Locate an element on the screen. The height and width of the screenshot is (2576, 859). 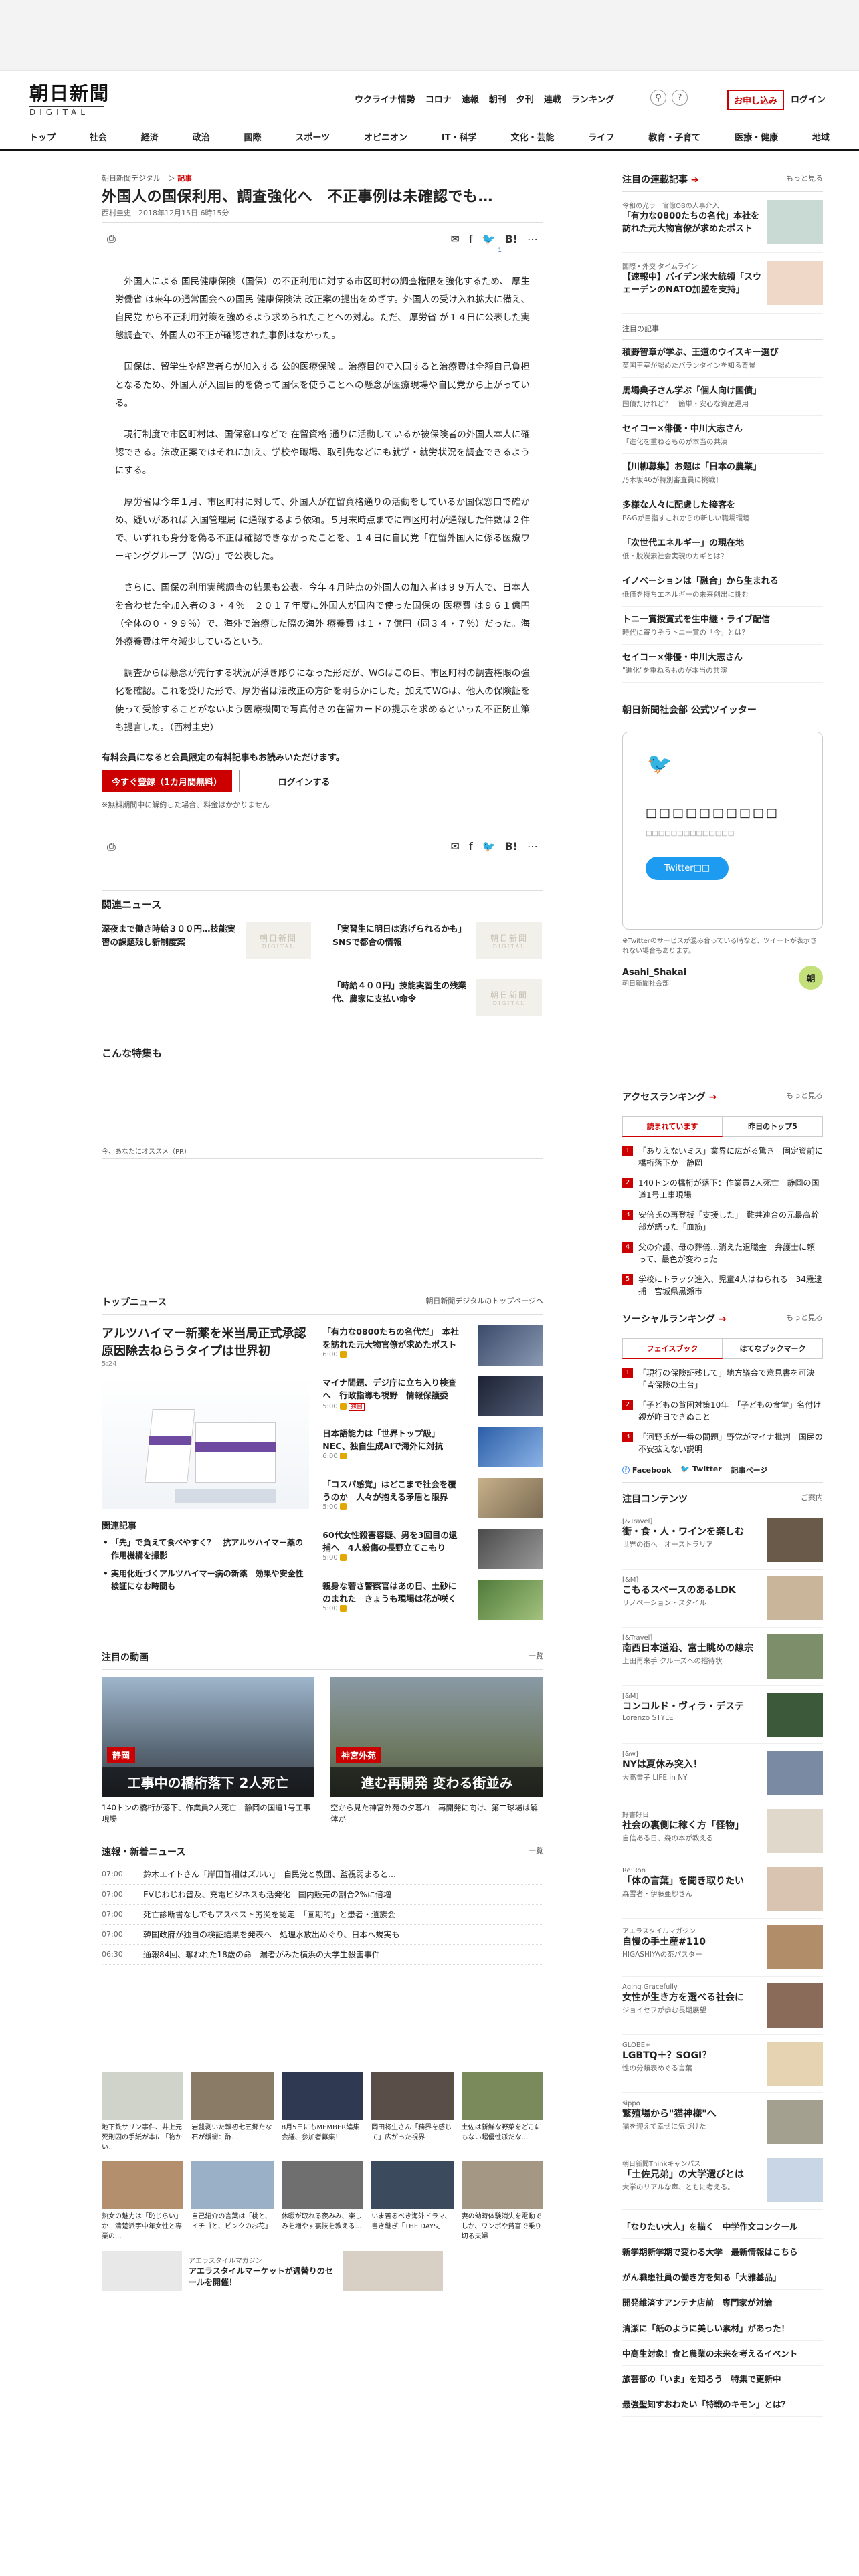
bottom-link: 旅芸部の「いま」を知ろう 特集で更新中 is located at coordinates (723, 2378).